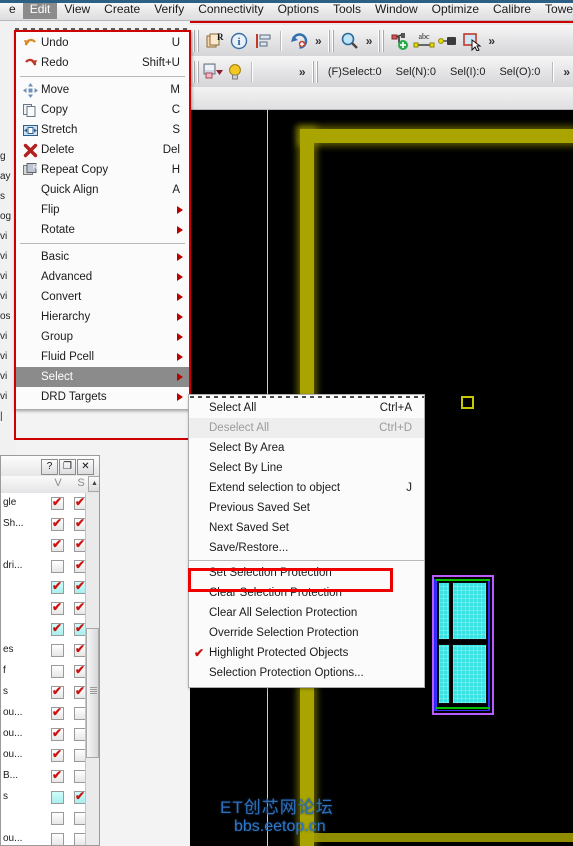 Image resolution: width=573 pixels, height=846 pixels. What do you see at coordinates (40, 10) in the screenshot?
I see `menu-item-edit: Edit` at bounding box center [40, 10].